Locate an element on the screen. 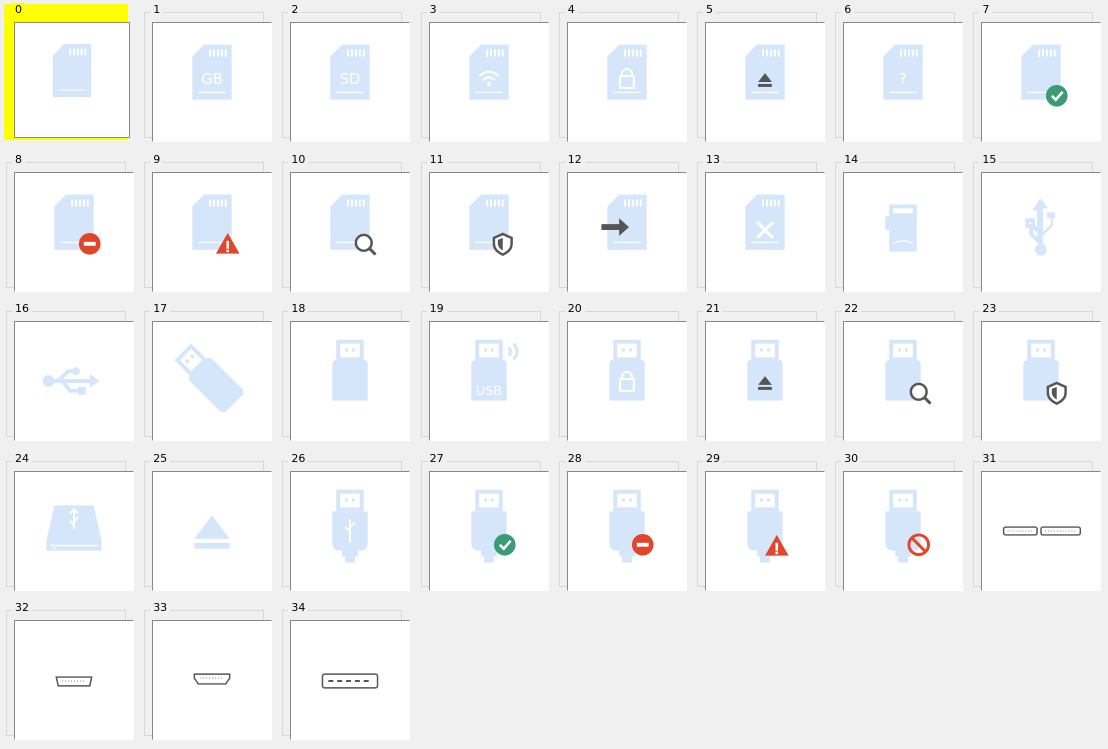  icon-cell: 34 is located at coordinates (345, 670).